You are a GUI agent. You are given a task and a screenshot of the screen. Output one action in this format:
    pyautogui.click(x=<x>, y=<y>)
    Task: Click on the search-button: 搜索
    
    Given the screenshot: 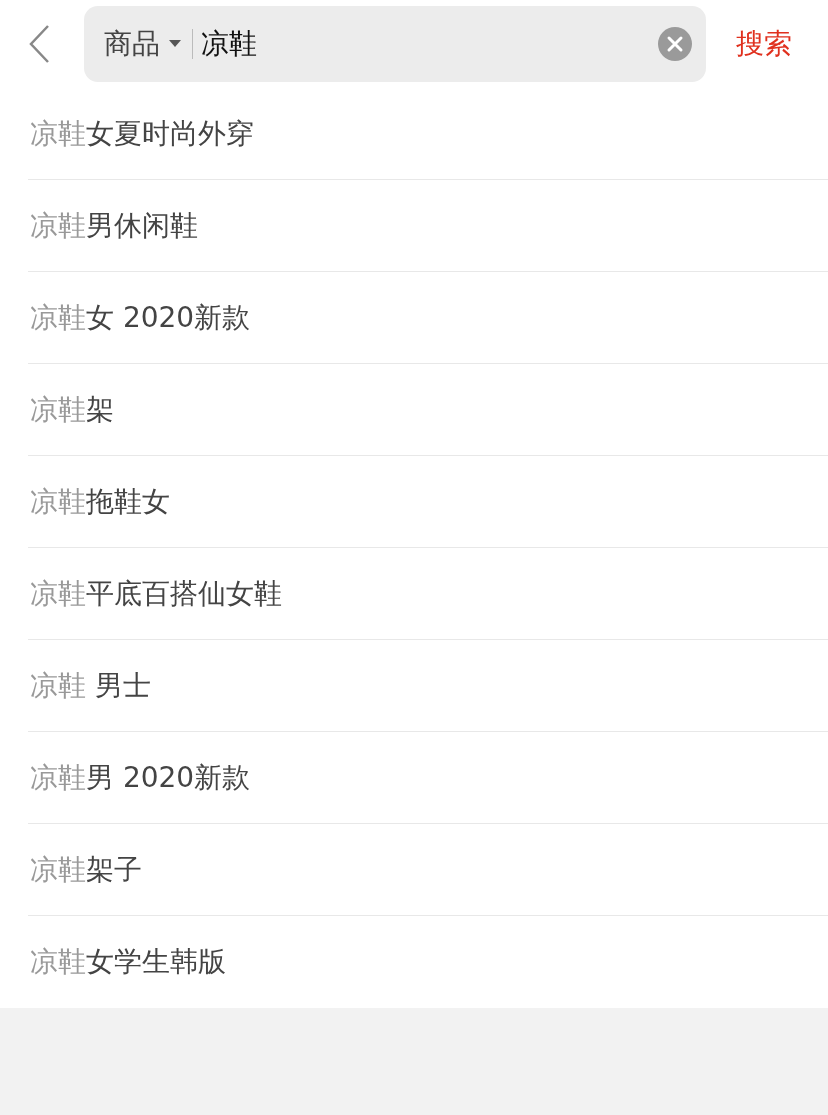 What is the action you would take?
    pyautogui.click(x=764, y=44)
    